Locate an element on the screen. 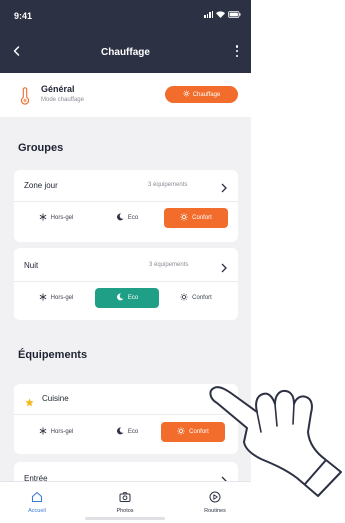 Image resolution: width=345 pixels, height=523 pixels. heating-mode-label: Chauffage is located at coordinates (206, 94).